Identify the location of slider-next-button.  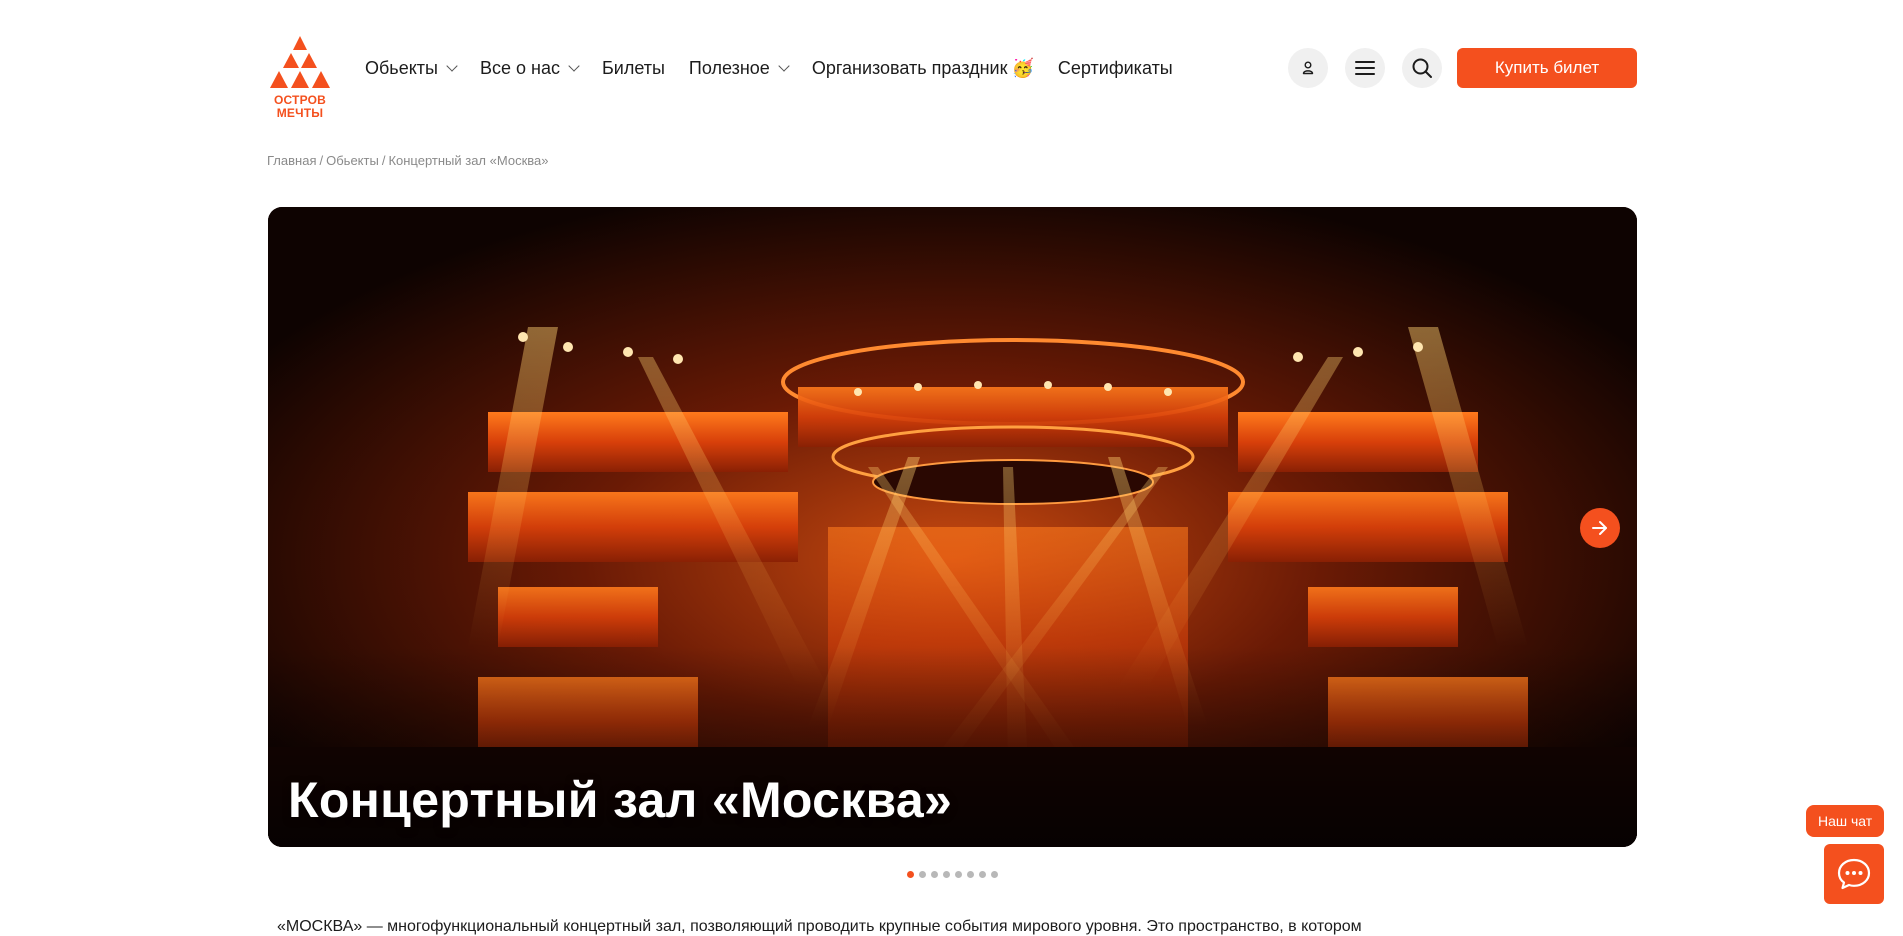
(1600, 528).